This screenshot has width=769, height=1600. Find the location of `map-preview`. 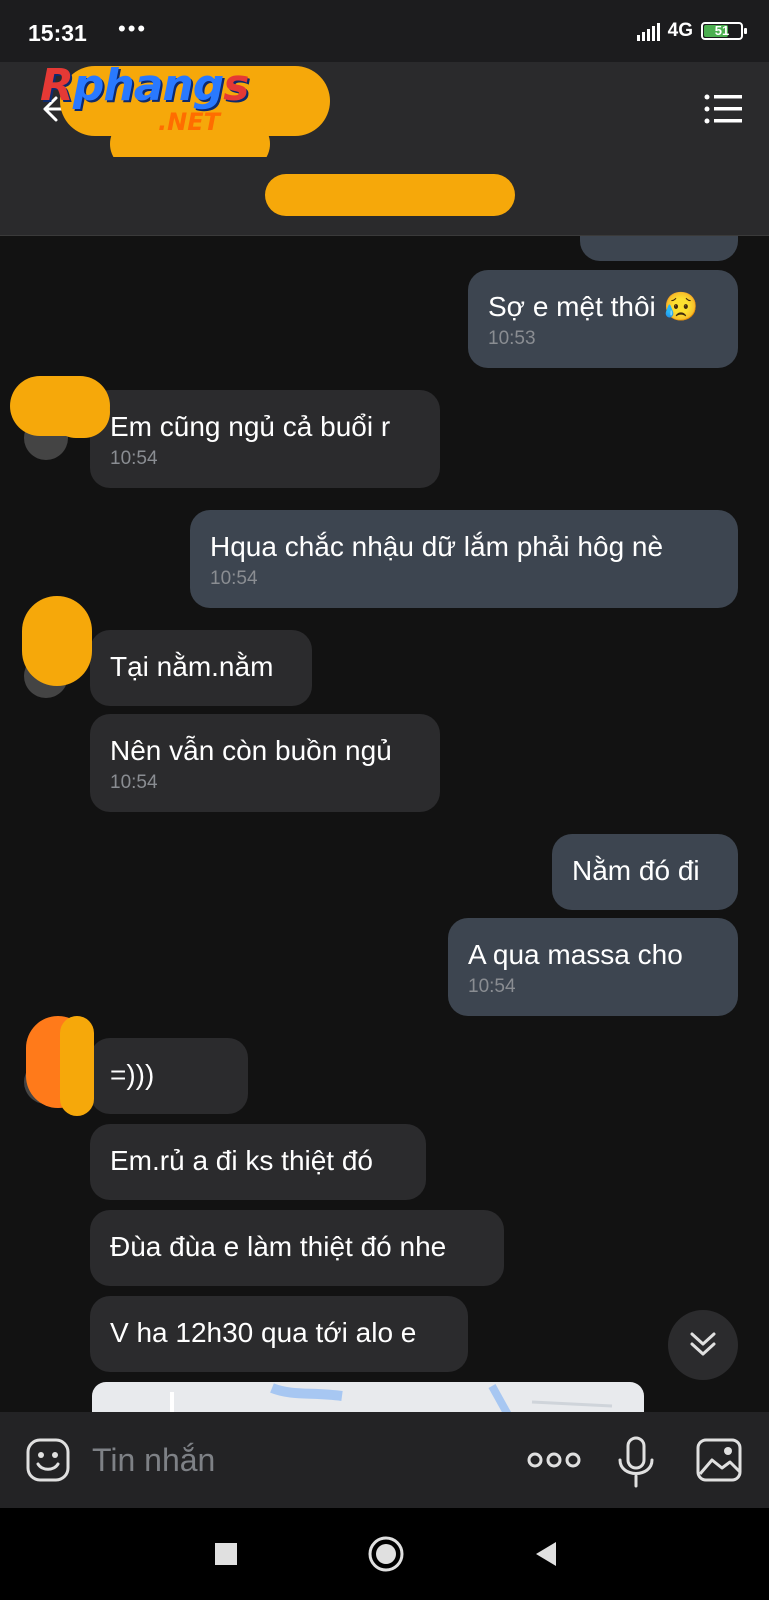

map-preview is located at coordinates (368, 1397).